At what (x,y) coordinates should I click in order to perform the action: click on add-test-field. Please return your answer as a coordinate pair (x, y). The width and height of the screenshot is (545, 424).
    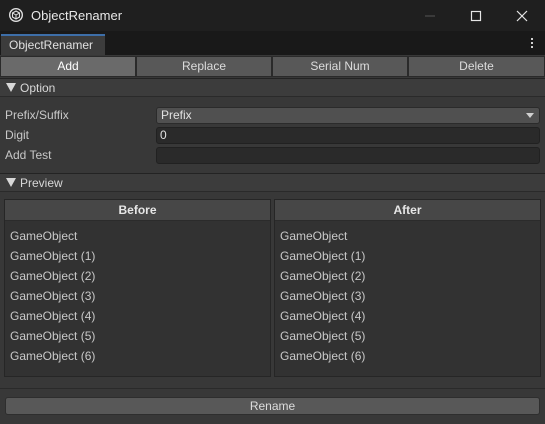
    Looking at the image, I should click on (348, 155).